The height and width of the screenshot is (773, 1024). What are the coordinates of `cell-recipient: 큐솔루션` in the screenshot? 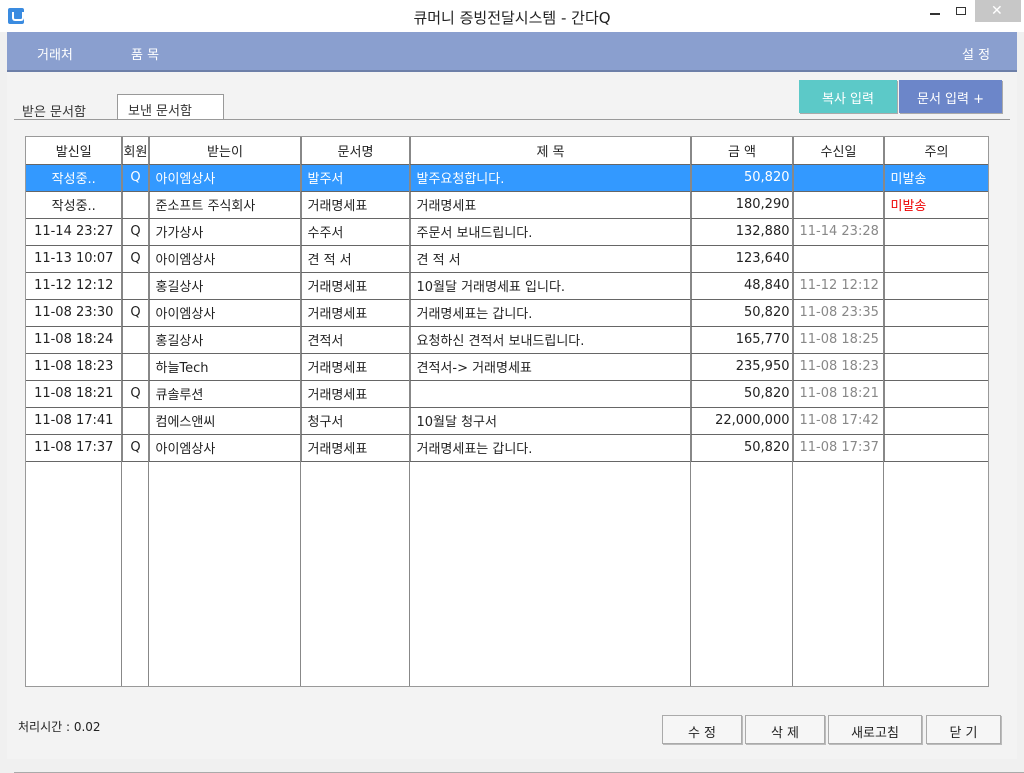 It's located at (225, 394).